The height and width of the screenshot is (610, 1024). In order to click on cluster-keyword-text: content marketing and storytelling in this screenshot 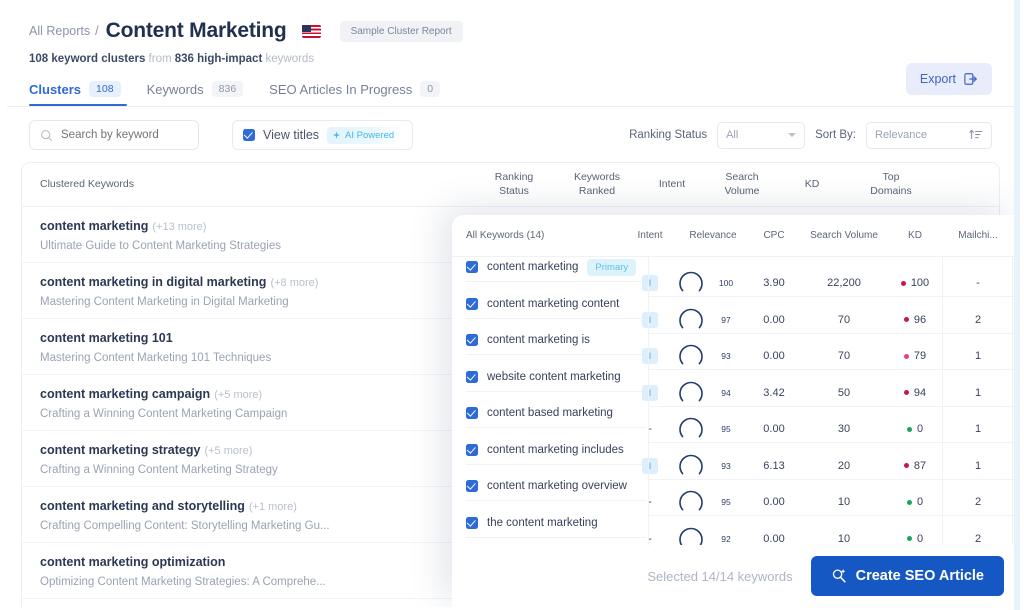, I will do `click(142, 506)`.